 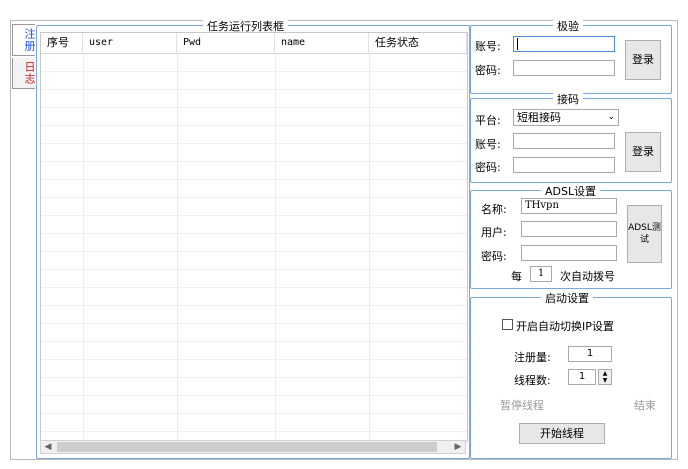 What do you see at coordinates (541, 274) in the screenshot?
I see `adsl-redial-count-input: 1` at bounding box center [541, 274].